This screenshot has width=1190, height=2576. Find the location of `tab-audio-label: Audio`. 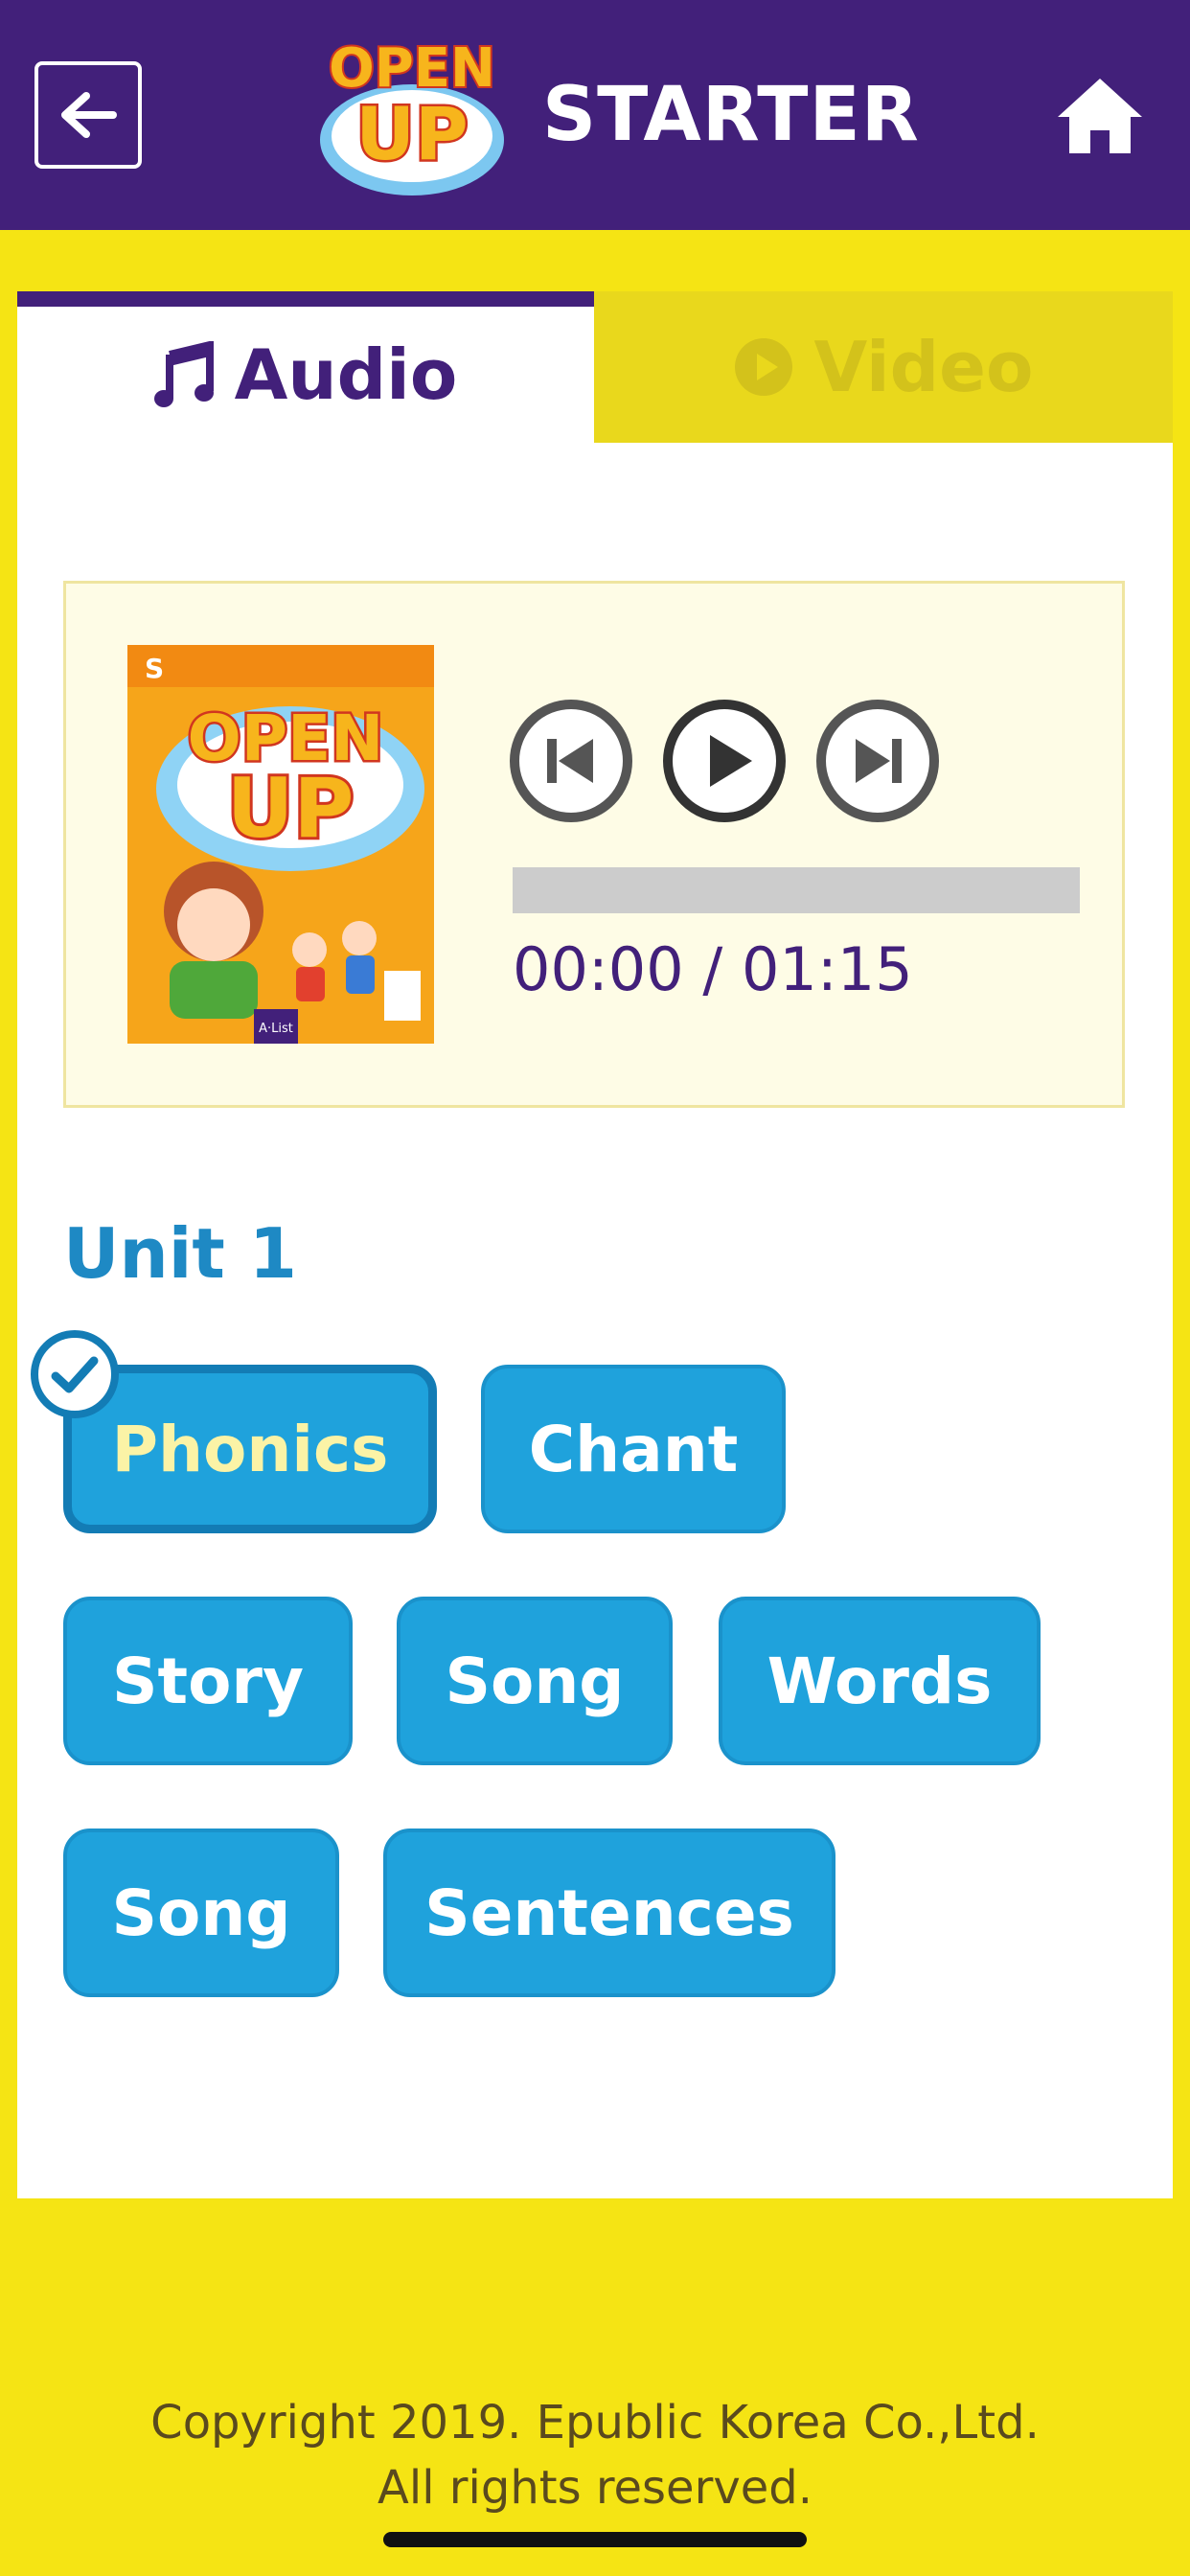

tab-audio-label: Audio is located at coordinates (346, 374).